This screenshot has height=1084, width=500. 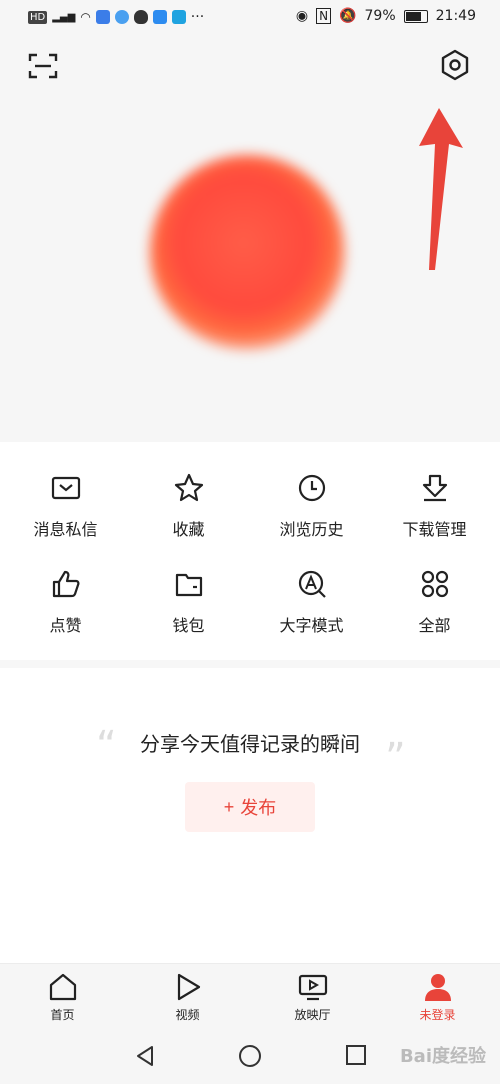 I want to click on action-label: 钱包, so click(x=188, y=625).